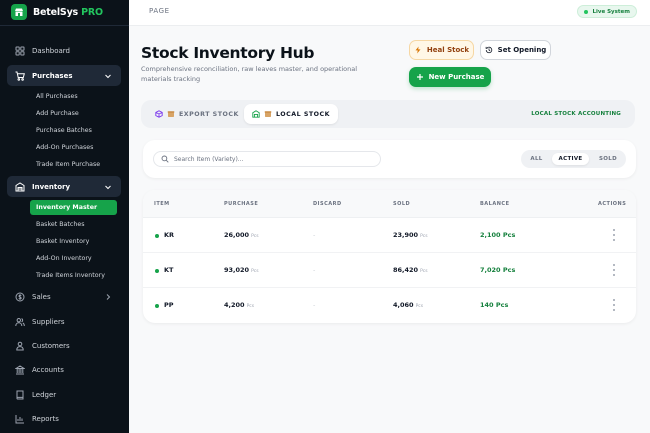  Describe the element at coordinates (57, 97) in the screenshot. I see `sidebar-subitem-all-purchases: All Purchases` at that location.